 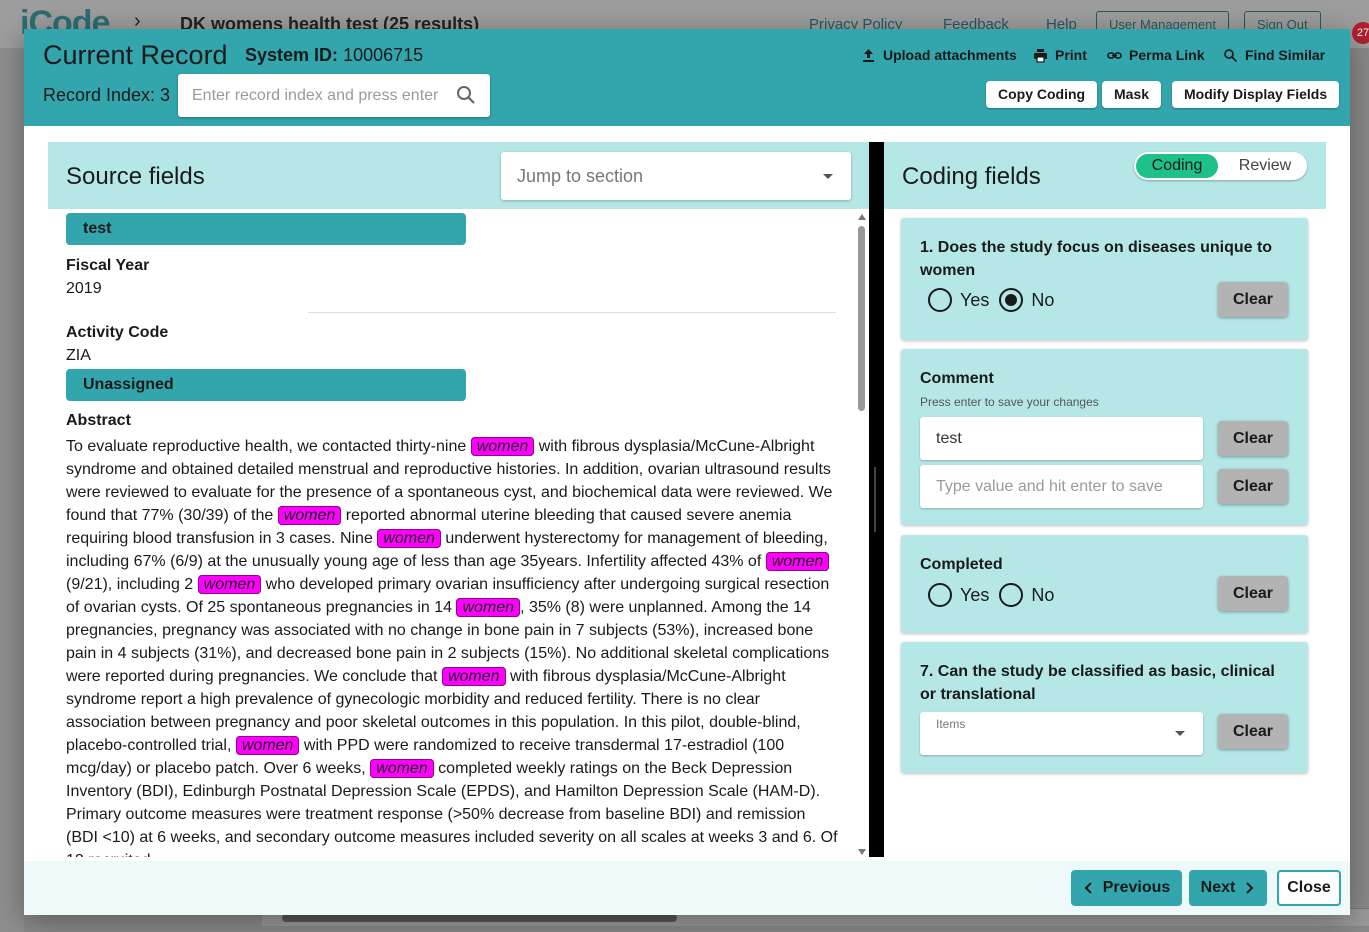 What do you see at coordinates (1218, 887) in the screenshot?
I see `next-label: Next` at bounding box center [1218, 887].